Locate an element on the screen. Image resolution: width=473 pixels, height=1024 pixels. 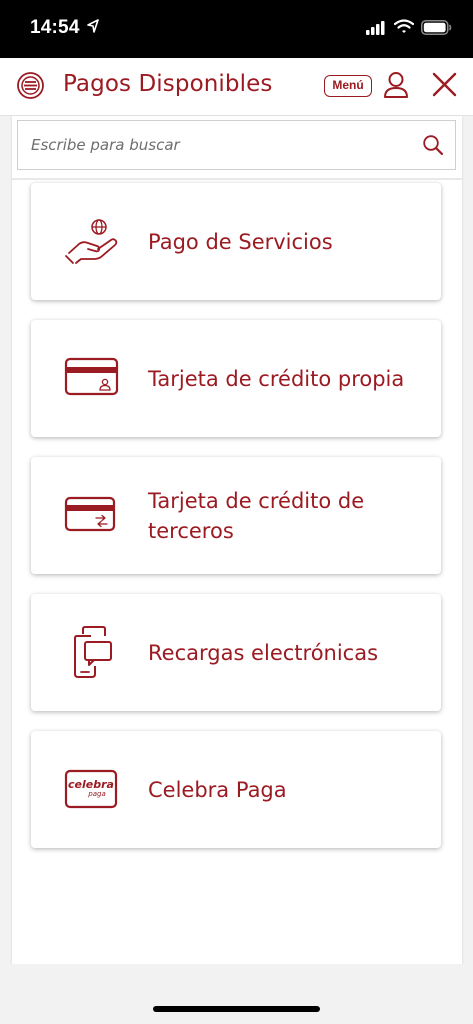
search-box is located at coordinates (236, 145).